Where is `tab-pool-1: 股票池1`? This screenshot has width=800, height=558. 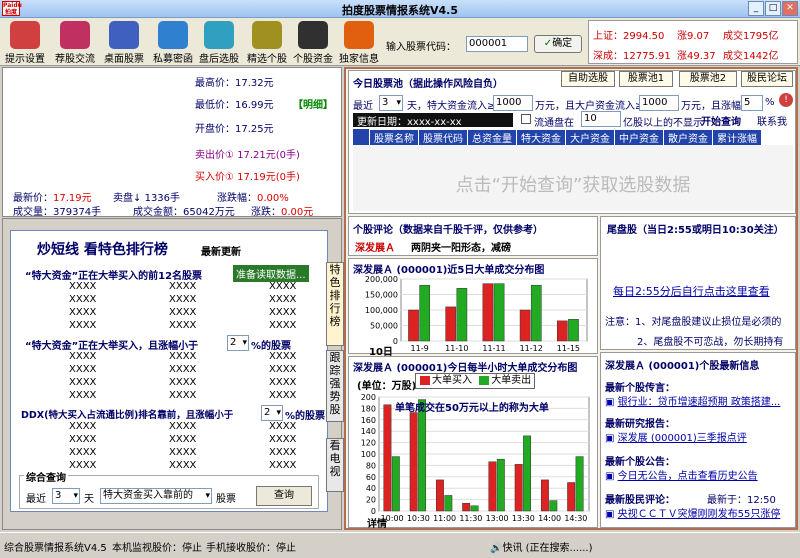 tab-pool-1: 股票池1 is located at coordinates (646, 79).